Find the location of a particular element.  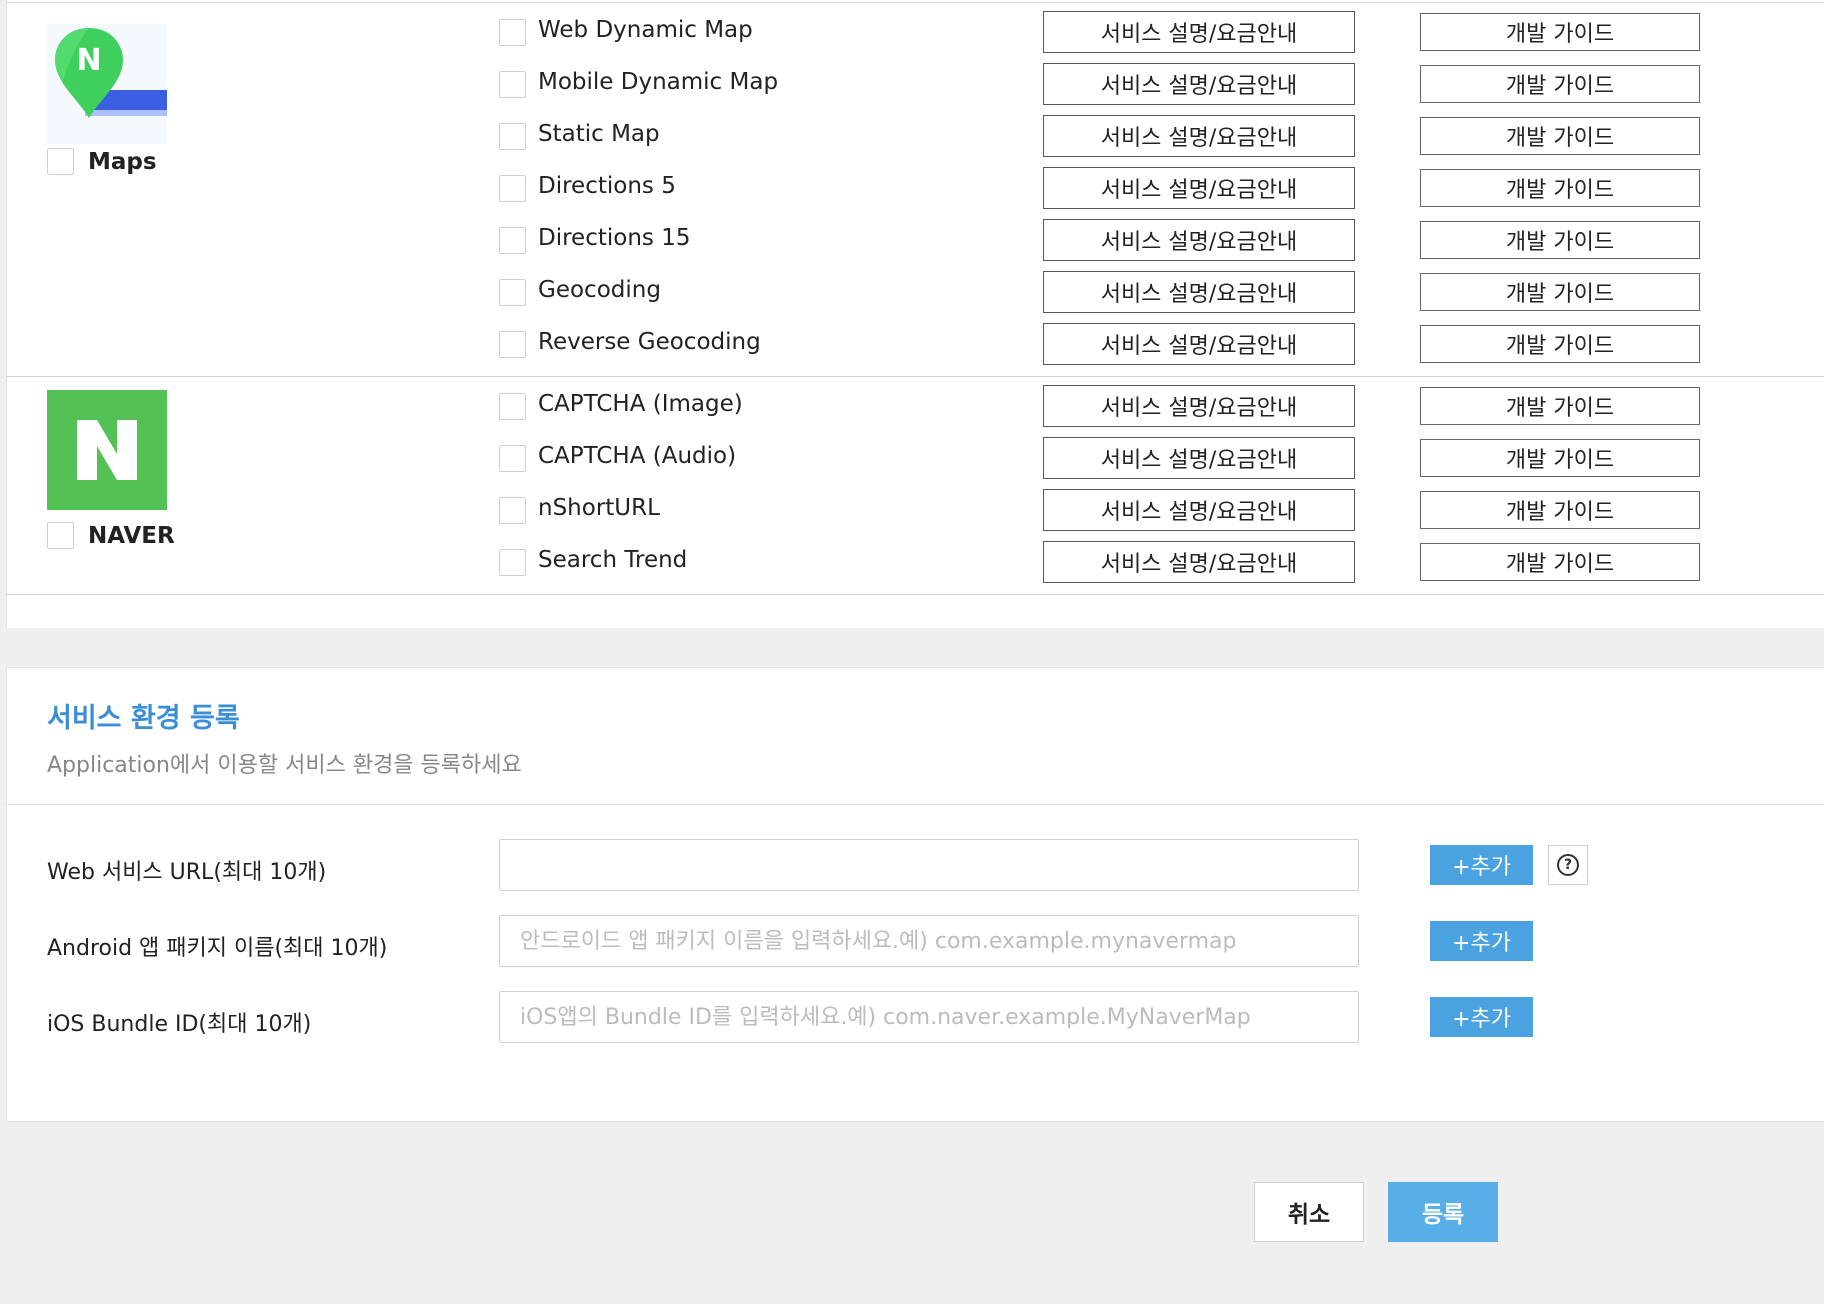

env-section-title: 서비스 환경 등록 is located at coordinates (143, 718).